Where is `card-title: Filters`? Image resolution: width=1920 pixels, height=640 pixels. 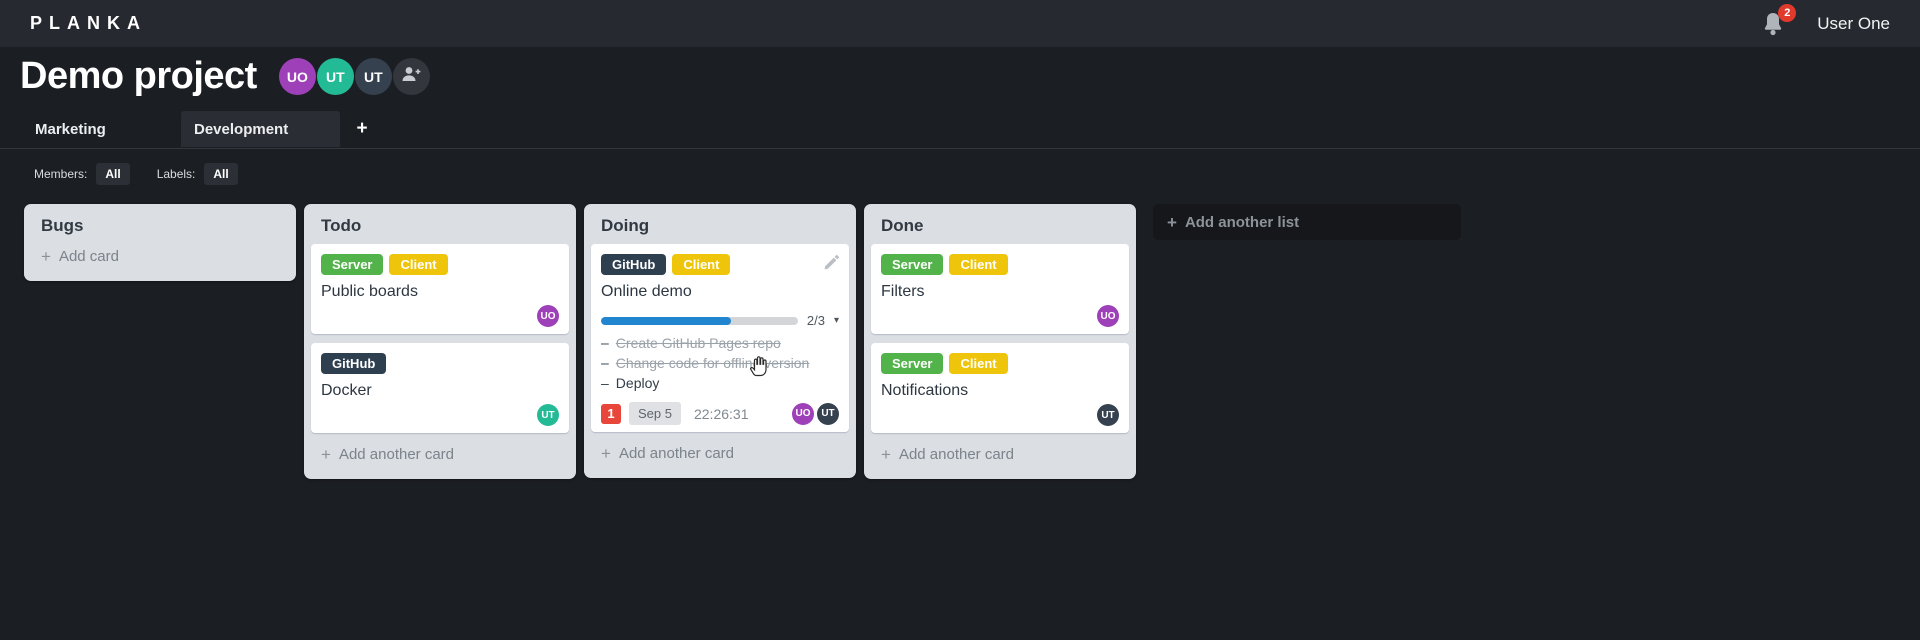 card-title: Filters is located at coordinates (903, 291).